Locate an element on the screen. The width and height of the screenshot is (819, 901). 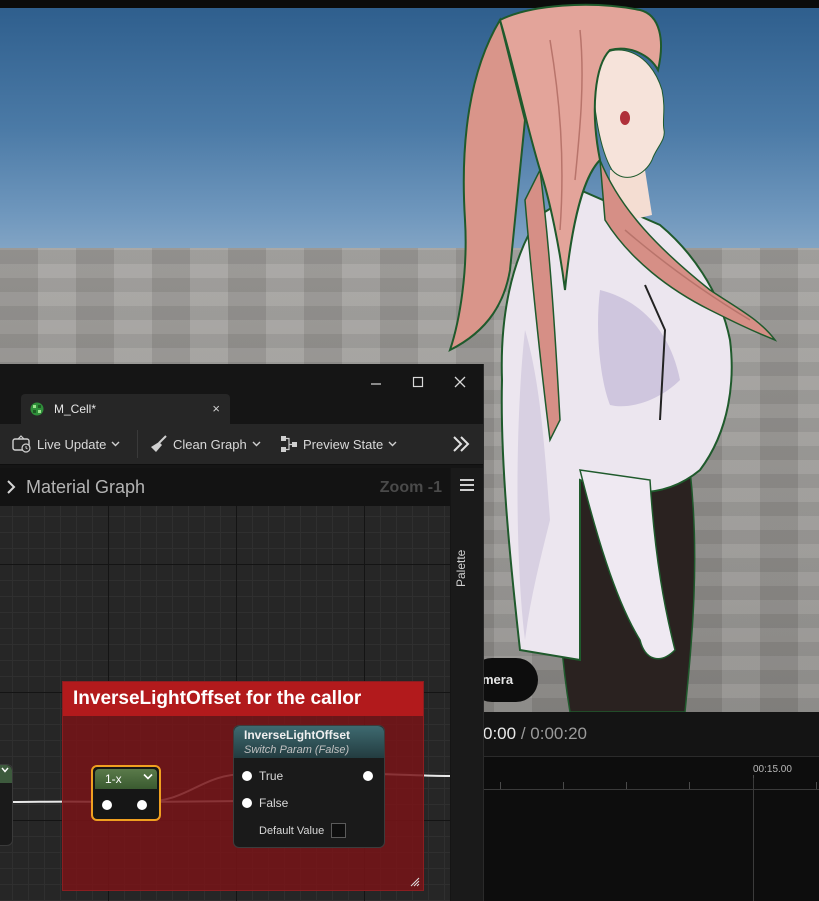
tab-label: M_Cell* is located at coordinates (75, 409).